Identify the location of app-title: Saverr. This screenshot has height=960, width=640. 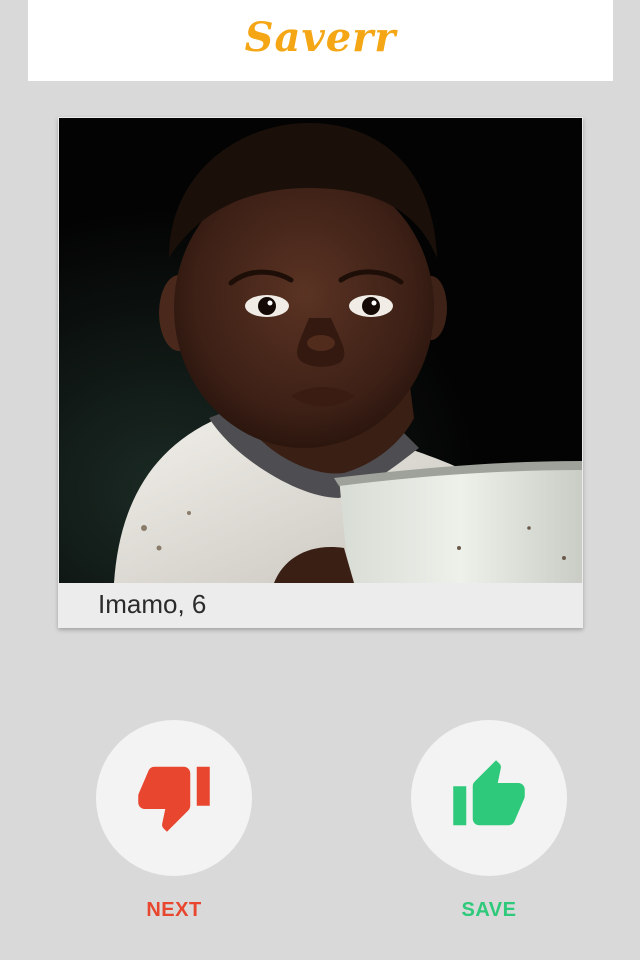
(320, 37).